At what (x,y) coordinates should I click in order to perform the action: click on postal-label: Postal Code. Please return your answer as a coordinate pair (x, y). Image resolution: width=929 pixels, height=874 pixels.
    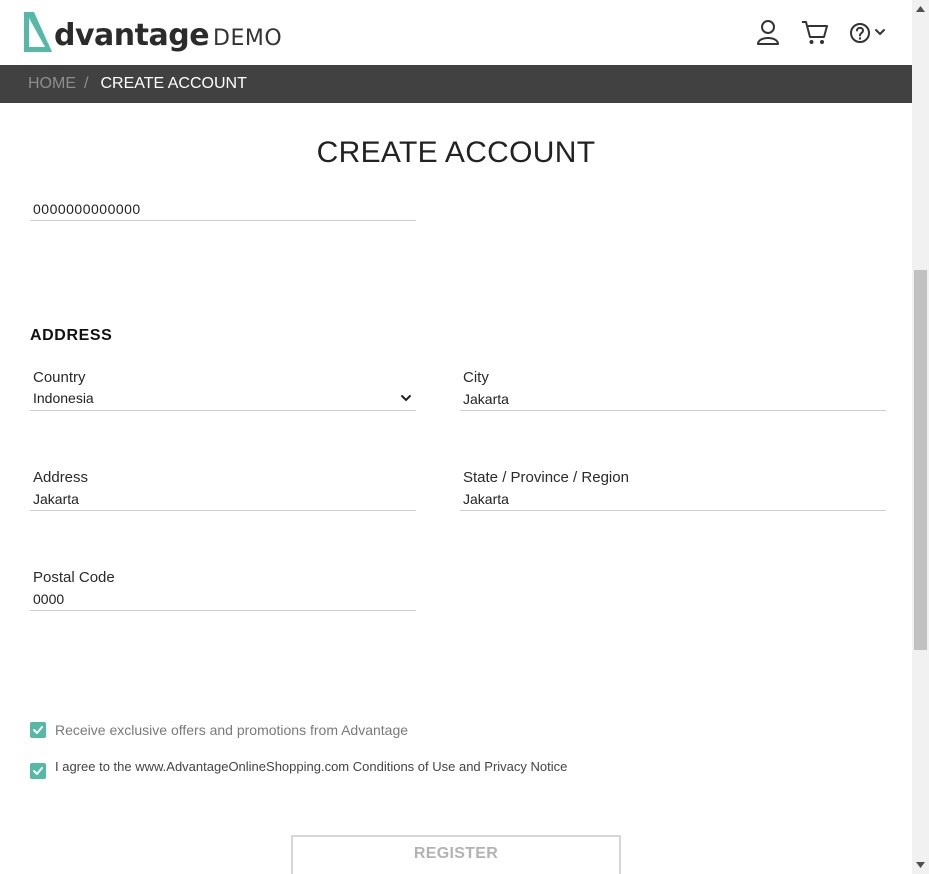
    Looking at the image, I should click on (74, 577).